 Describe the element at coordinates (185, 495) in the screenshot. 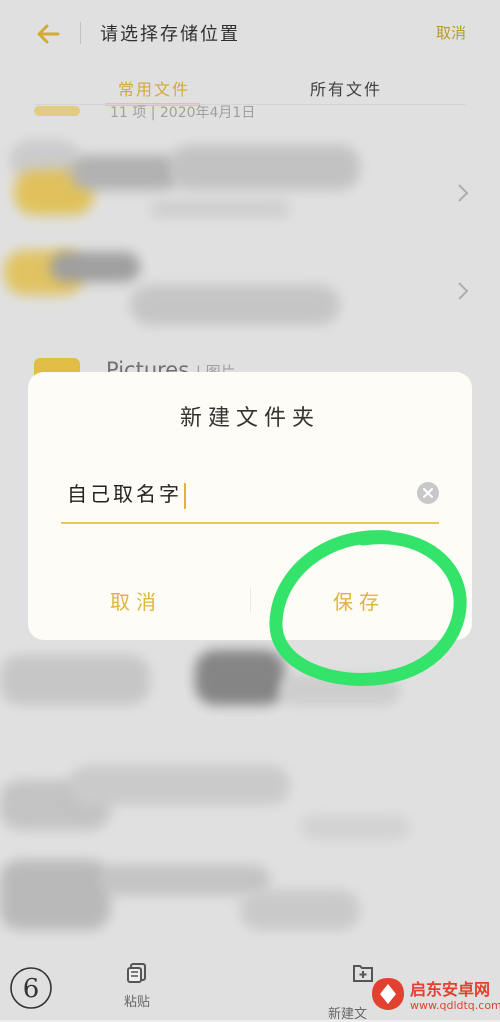

I see `text-caret` at that location.